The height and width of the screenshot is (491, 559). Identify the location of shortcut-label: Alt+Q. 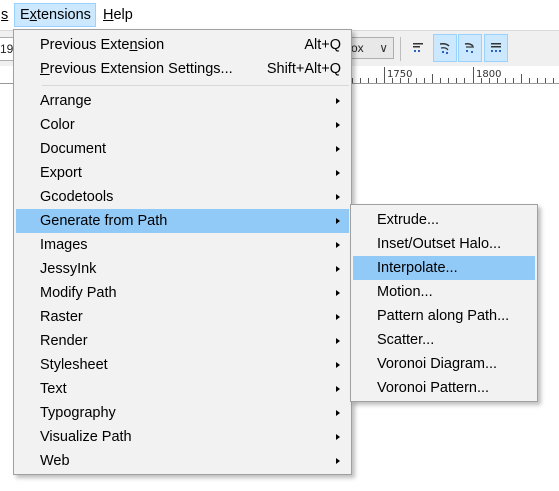
(322, 45).